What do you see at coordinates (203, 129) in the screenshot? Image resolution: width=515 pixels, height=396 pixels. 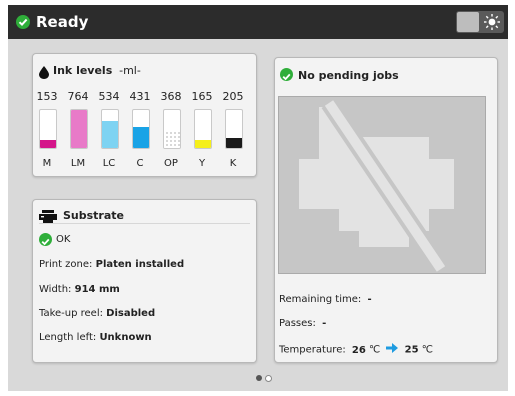 I see `ink-tank-y` at bounding box center [203, 129].